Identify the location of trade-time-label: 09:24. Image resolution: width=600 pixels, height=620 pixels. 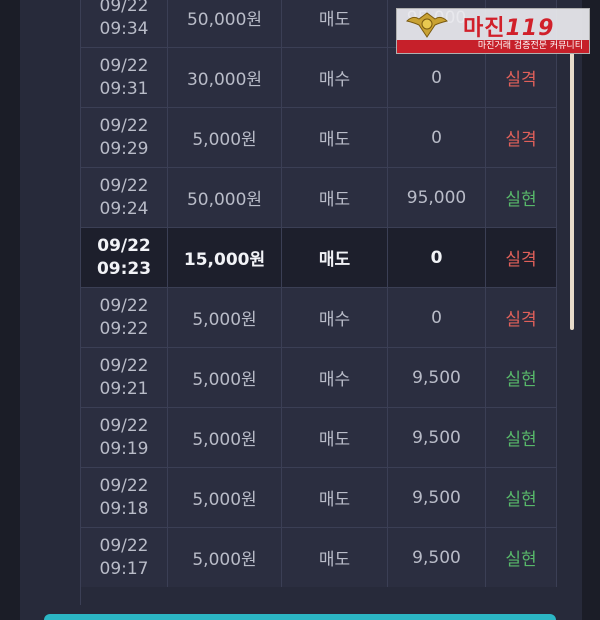
(124, 208).